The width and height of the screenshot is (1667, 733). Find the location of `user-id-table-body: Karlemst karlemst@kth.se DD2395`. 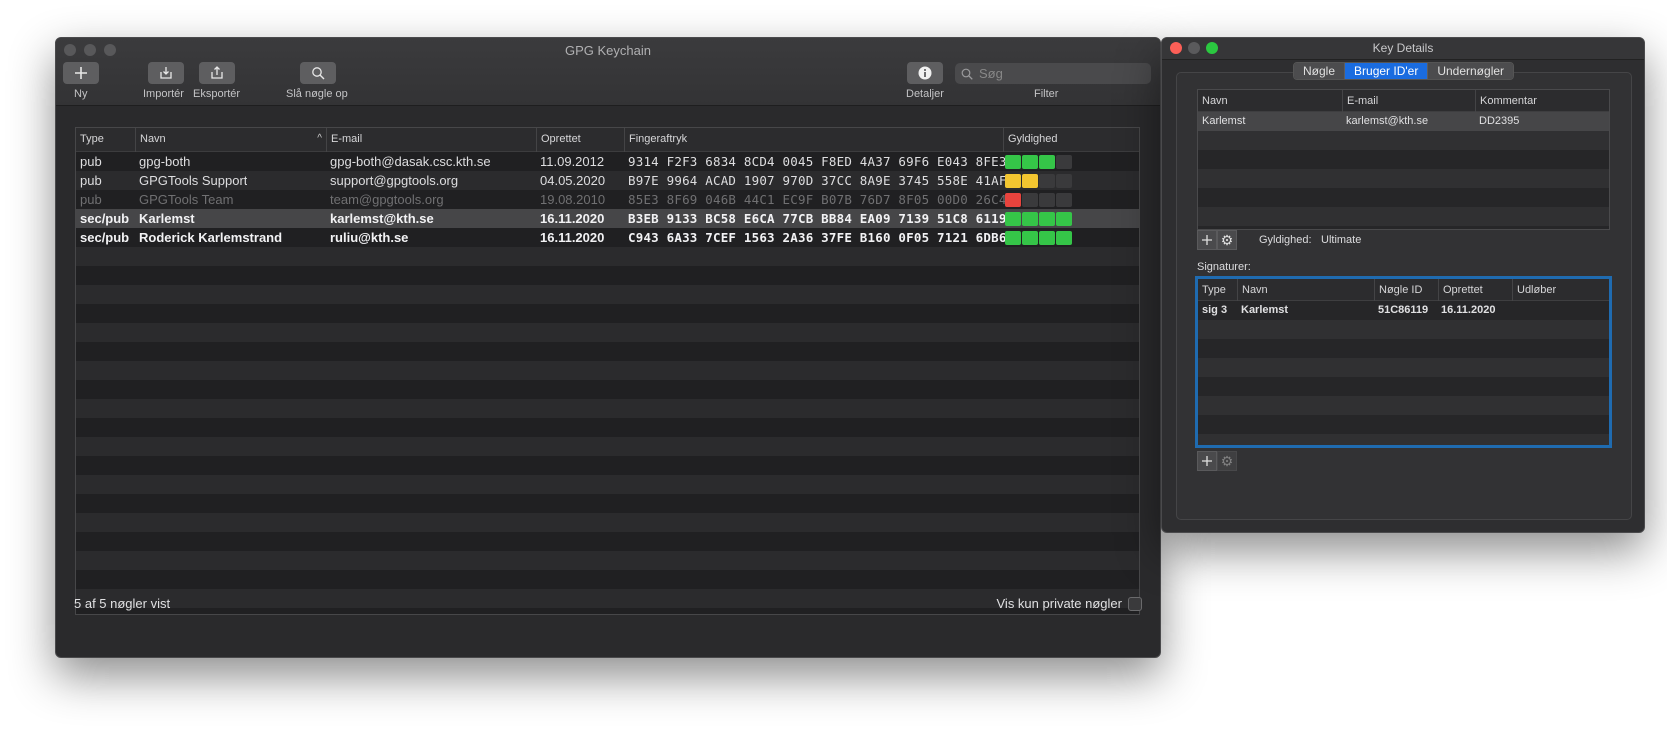

user-id-table-body: Karlemst karlemst@kth.se DD2395 is located at coordinates (1403, 169).